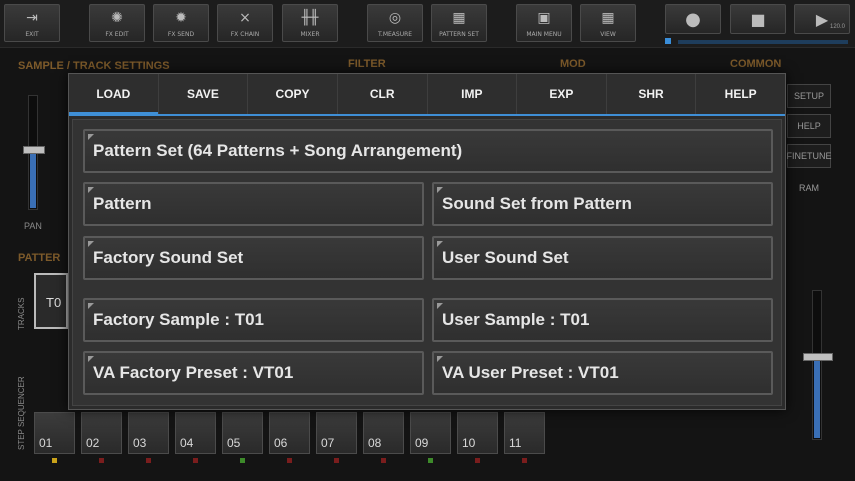 This screenshot has width=855, height=481. Describe the element at coordinates (817, 397) in the screenshot. I see `master-volume-level` at that location.